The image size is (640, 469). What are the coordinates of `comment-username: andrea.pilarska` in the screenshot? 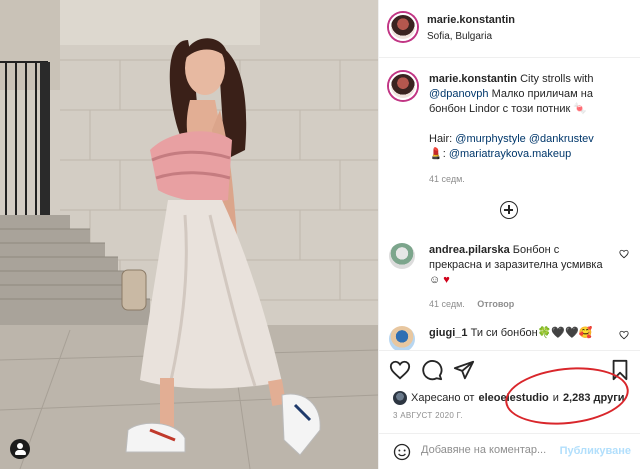 It's located at (469, 250).